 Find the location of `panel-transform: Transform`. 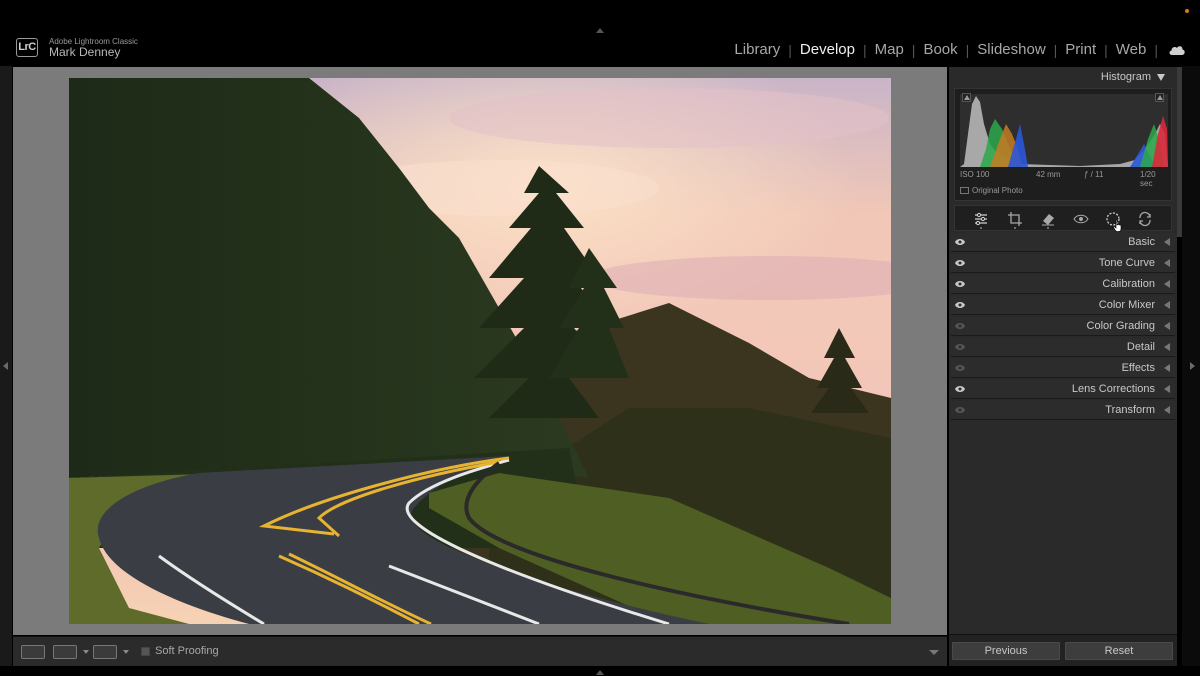

panel-transform: Transform is located at coordinates (1063, 410).